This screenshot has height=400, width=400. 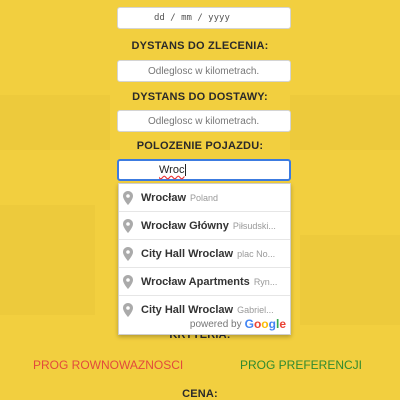 I want to click on text-caret, so click(x=186, y=170).